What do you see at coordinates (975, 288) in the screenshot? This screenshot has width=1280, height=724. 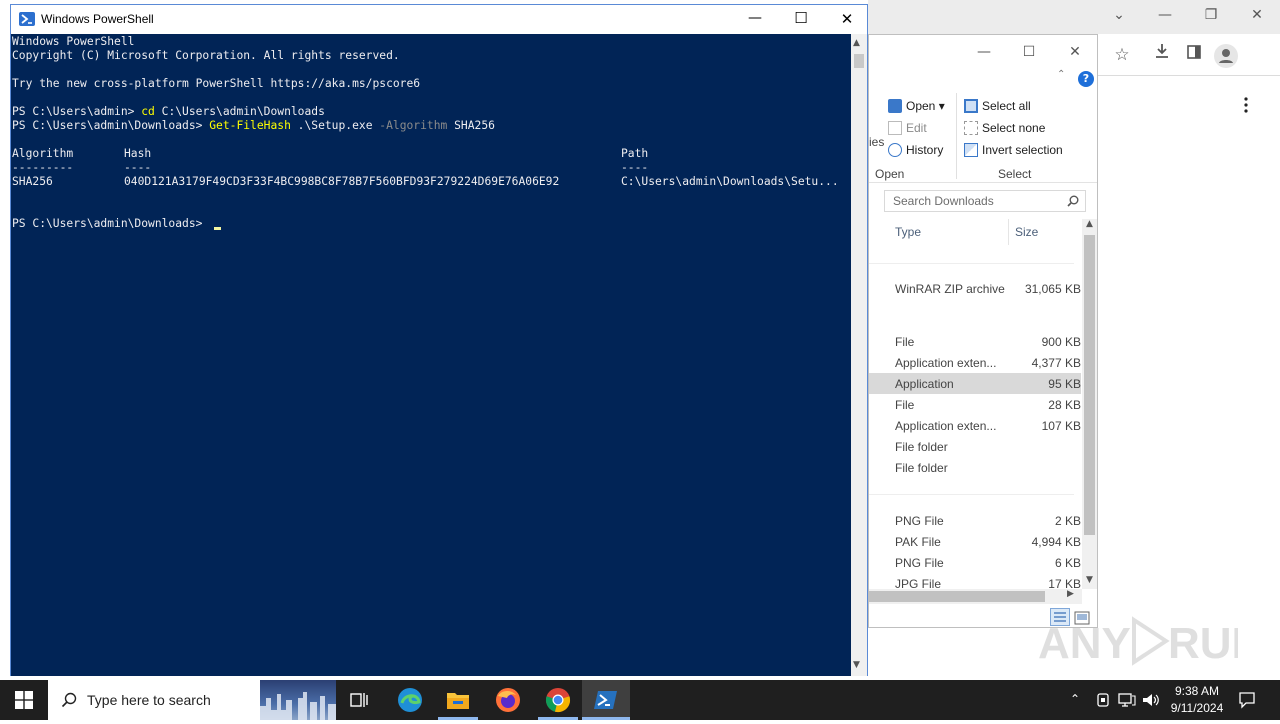 I see `file-row: WinRAR ZIP archive 31,065 KB` at bounding box center [975, 288].